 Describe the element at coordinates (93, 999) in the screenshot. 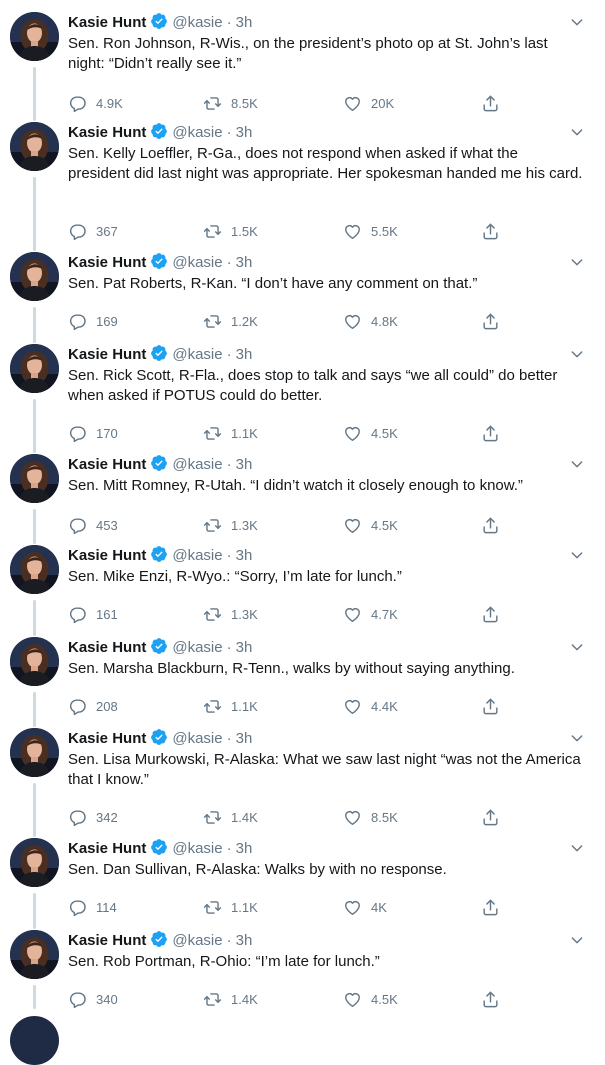

I see `reply-button: 340` at that location.